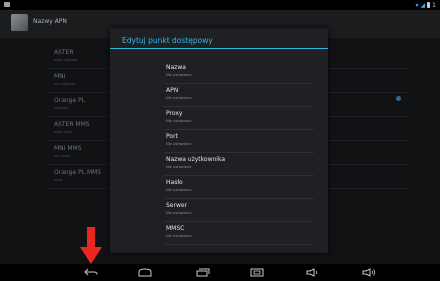  I want to click on pref-password: Hasło Nie ustawiono, so click(239, 187).